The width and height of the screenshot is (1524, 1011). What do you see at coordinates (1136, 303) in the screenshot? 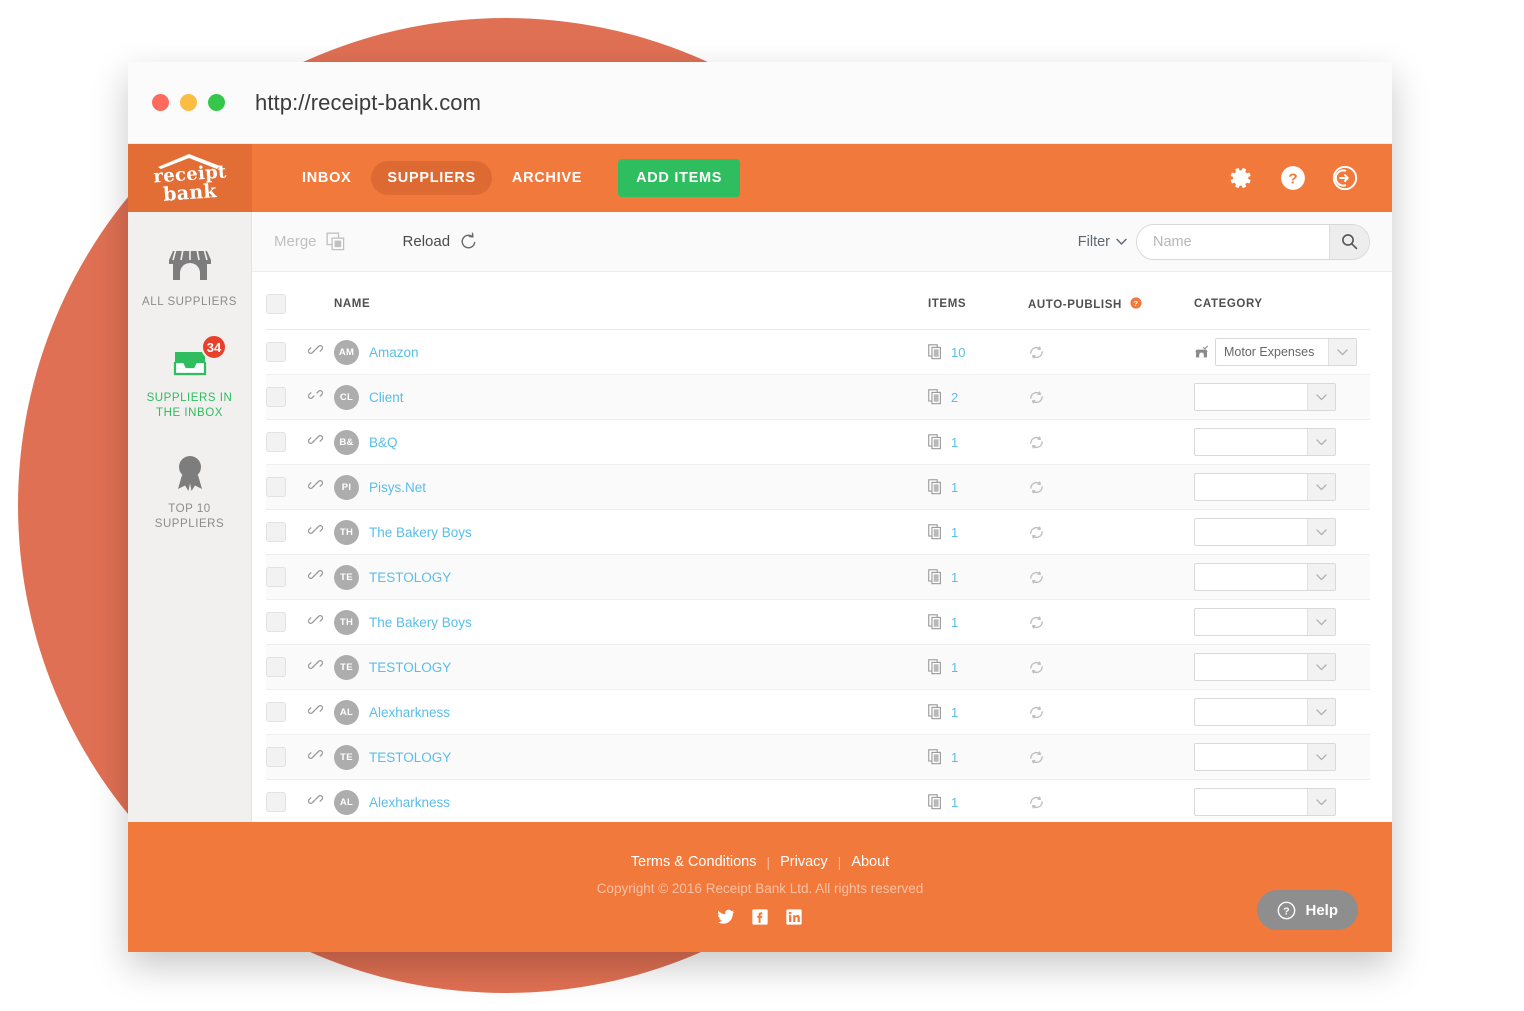
I see `info-tooltip-icon: ?` at bounding box center [1136, 303].